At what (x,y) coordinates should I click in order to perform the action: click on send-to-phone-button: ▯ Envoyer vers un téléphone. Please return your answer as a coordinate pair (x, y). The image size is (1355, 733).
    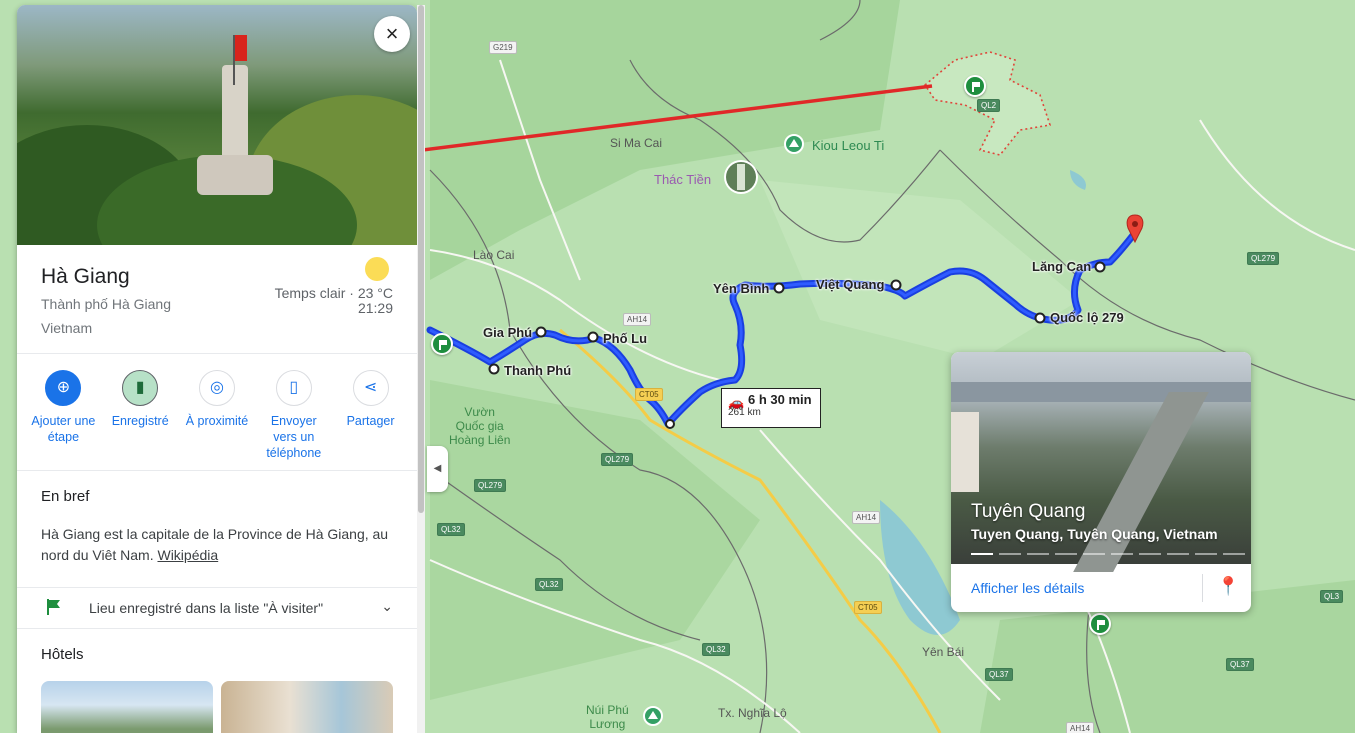
    Looking at the image, I should click on (294, 415).